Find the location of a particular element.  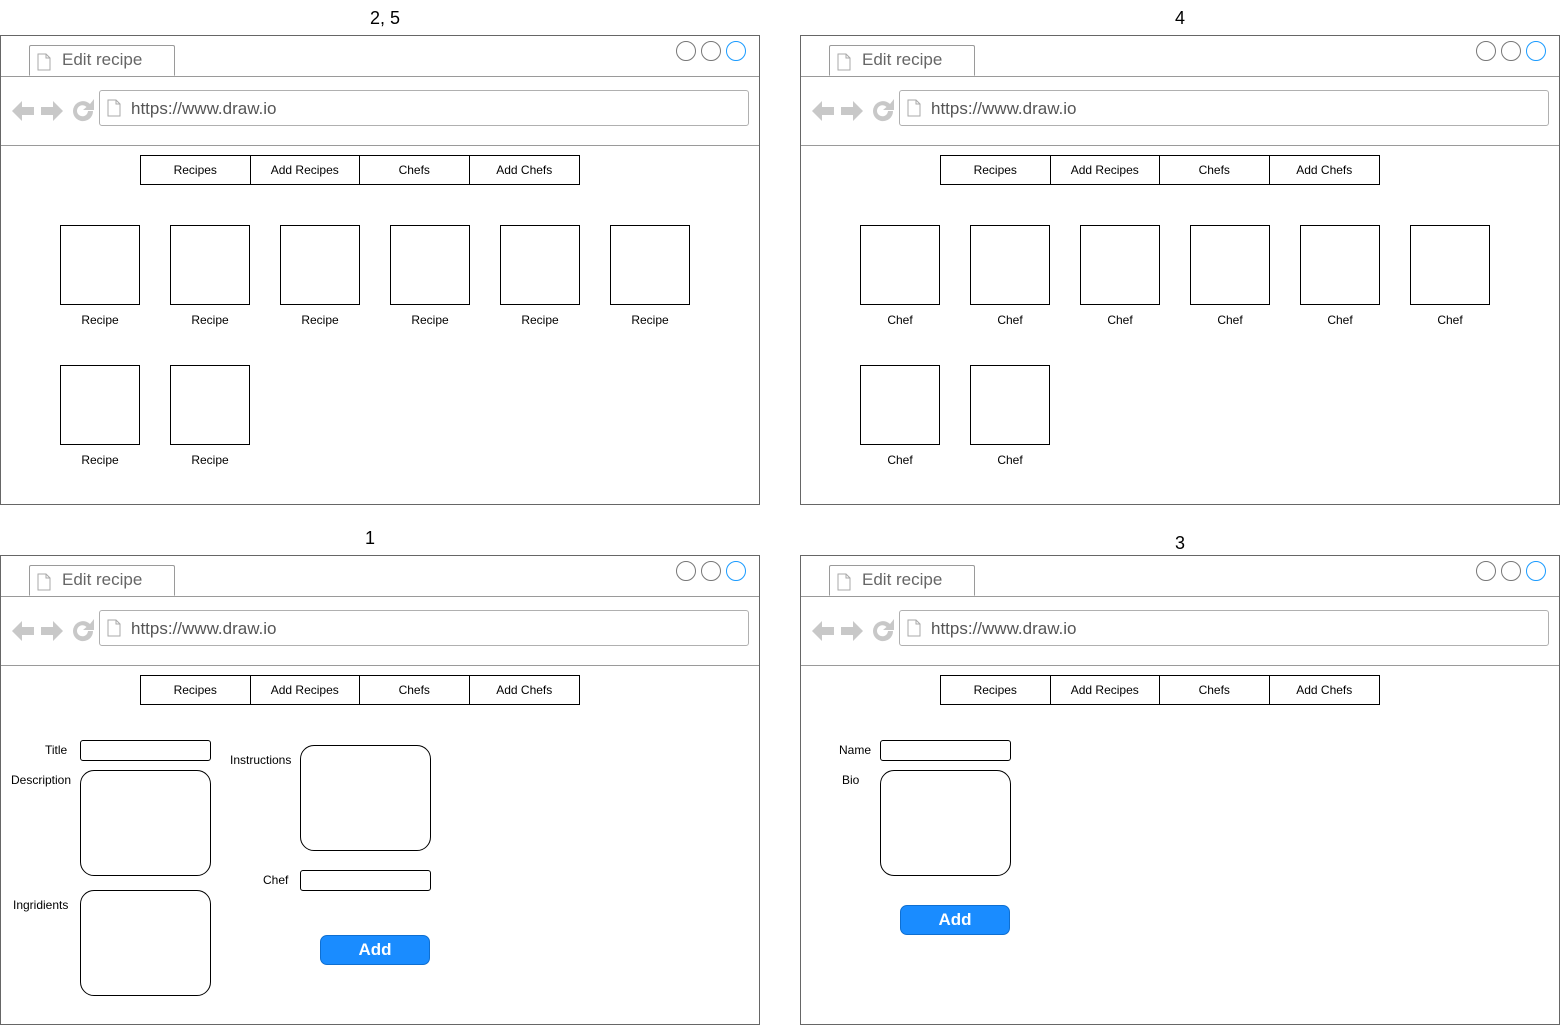

chef-input is located at coordinates (365, 880).